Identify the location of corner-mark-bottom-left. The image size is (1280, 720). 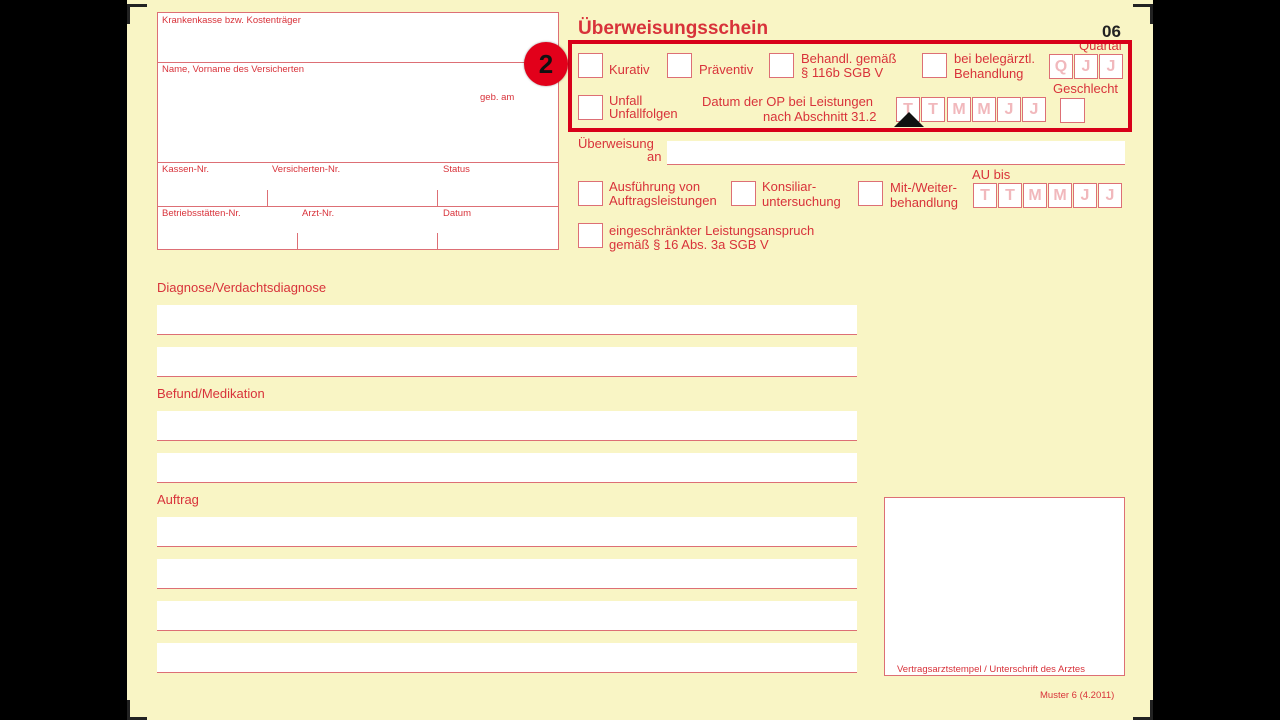
(137, 710).